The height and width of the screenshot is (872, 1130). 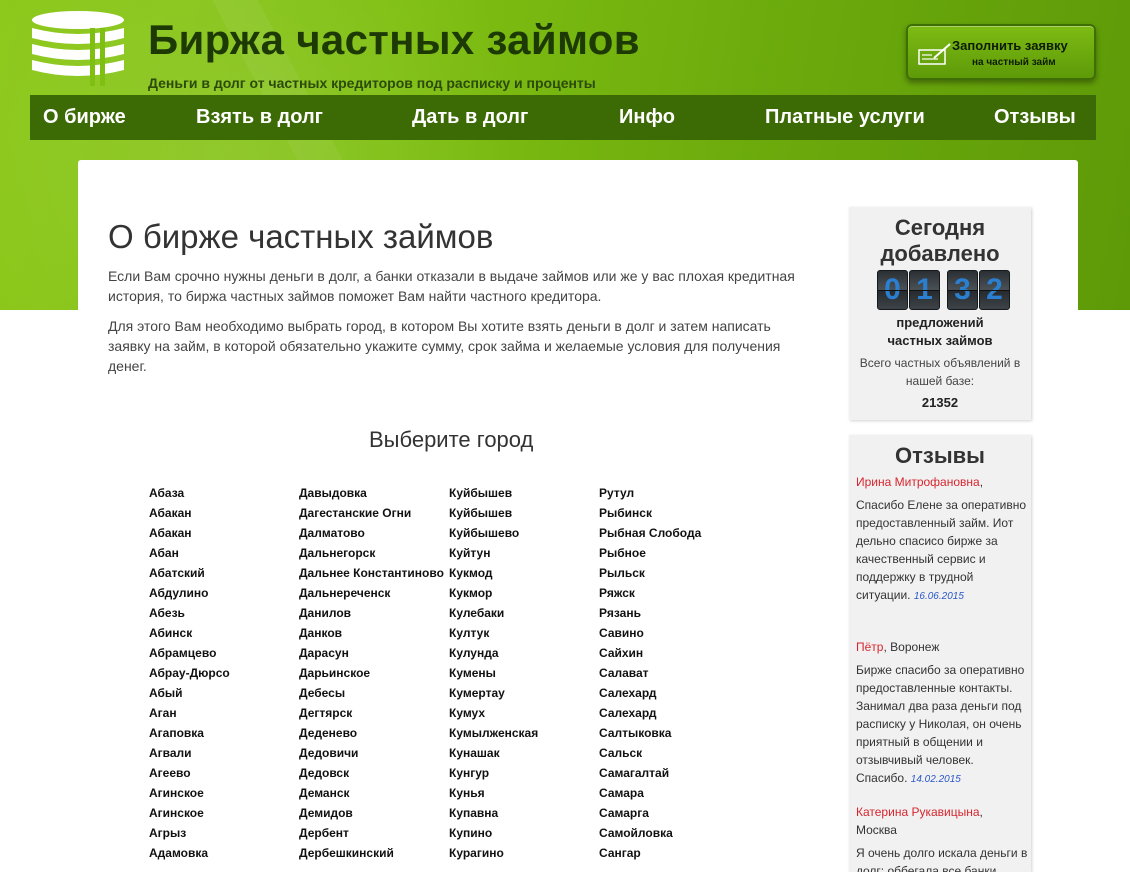 I want to click on city-link: Абый, so click(x=166, y=693).